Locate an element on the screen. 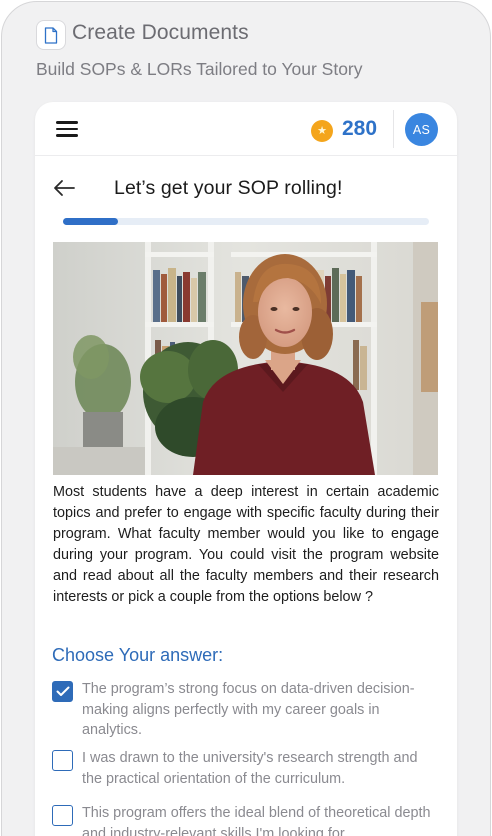  feature-title: Create Documents is located at coordinates (160, 32).